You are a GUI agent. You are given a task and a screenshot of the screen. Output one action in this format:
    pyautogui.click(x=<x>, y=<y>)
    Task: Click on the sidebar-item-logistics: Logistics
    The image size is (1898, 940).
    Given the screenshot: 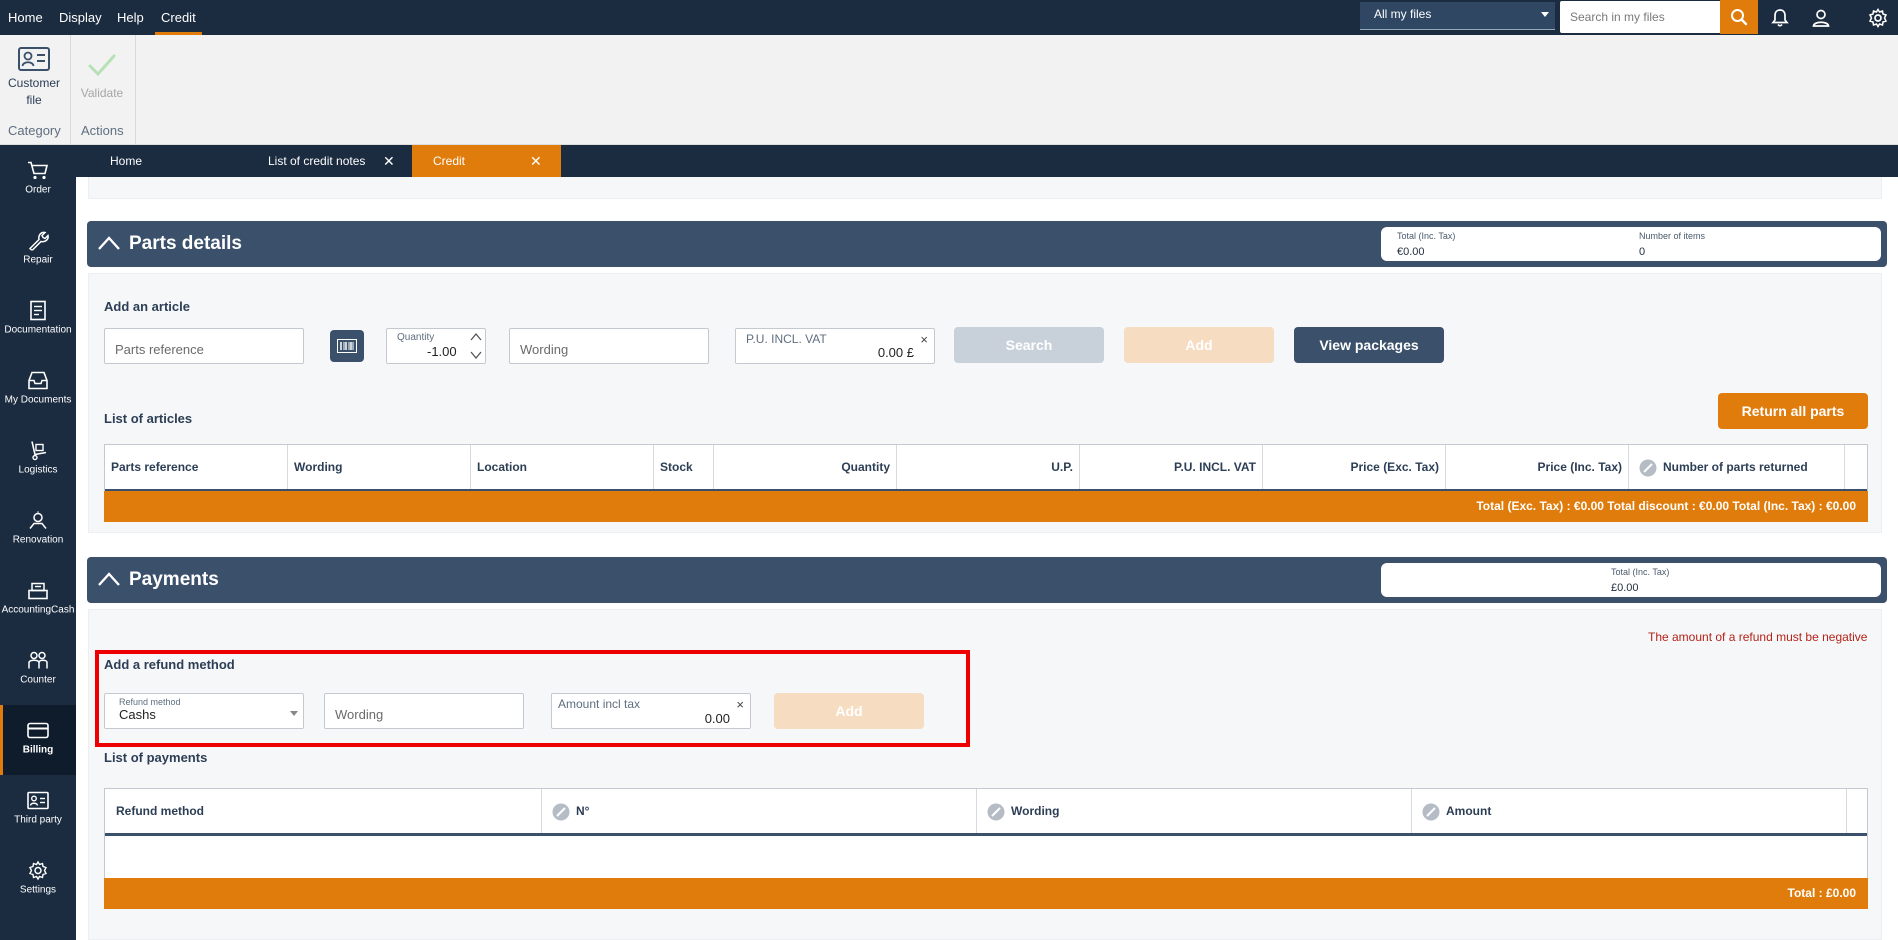 What is the action you would take?
    pyautogui.click(x=38, y=460)
    